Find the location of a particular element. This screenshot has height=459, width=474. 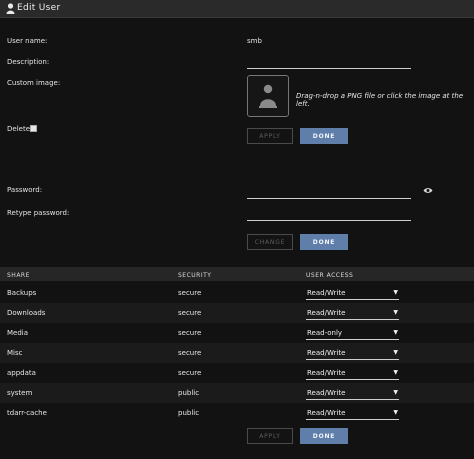

username-label: User name: is located at coordinates (27, 41).